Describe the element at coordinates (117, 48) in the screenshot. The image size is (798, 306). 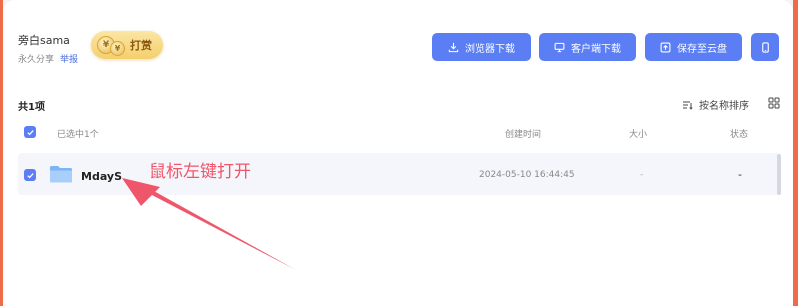
I see `coin-icon: ¥` at that location.